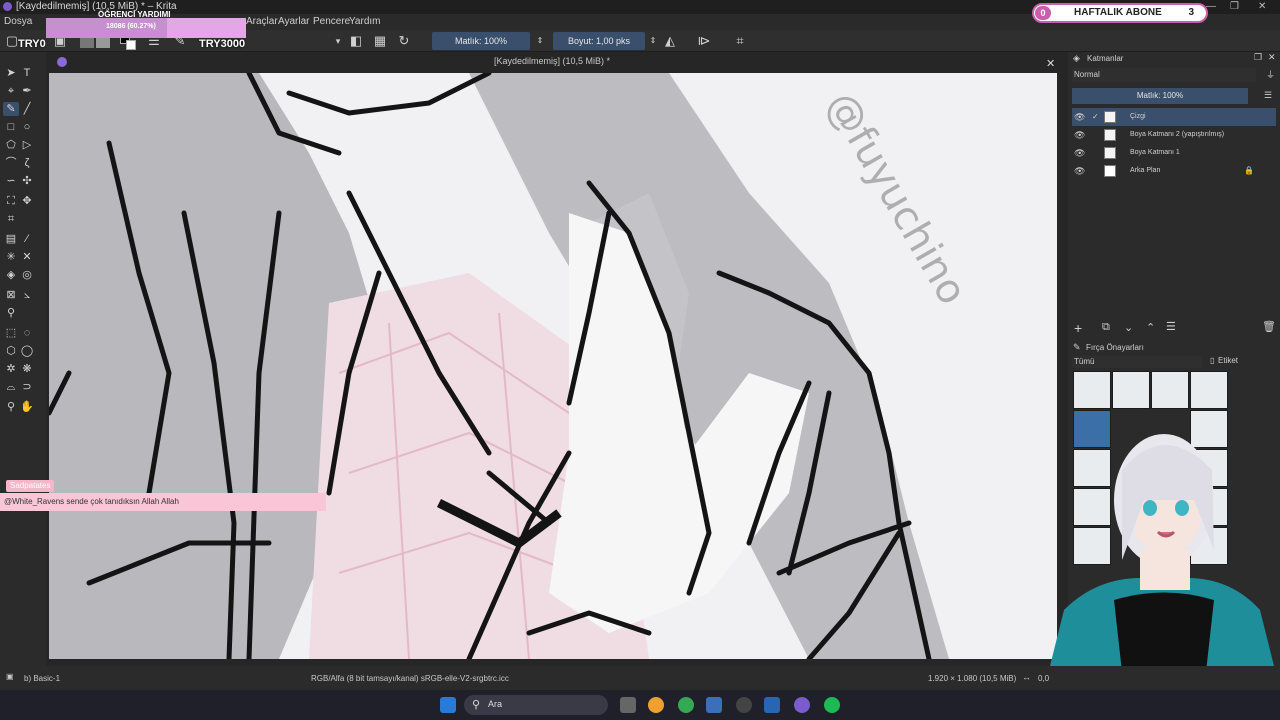 The width and height of the screenshot is (1280, 720). Describe the element at coordinates (27, 109) in the screenshot. I see `line-tool-icon: ╱` at that location.